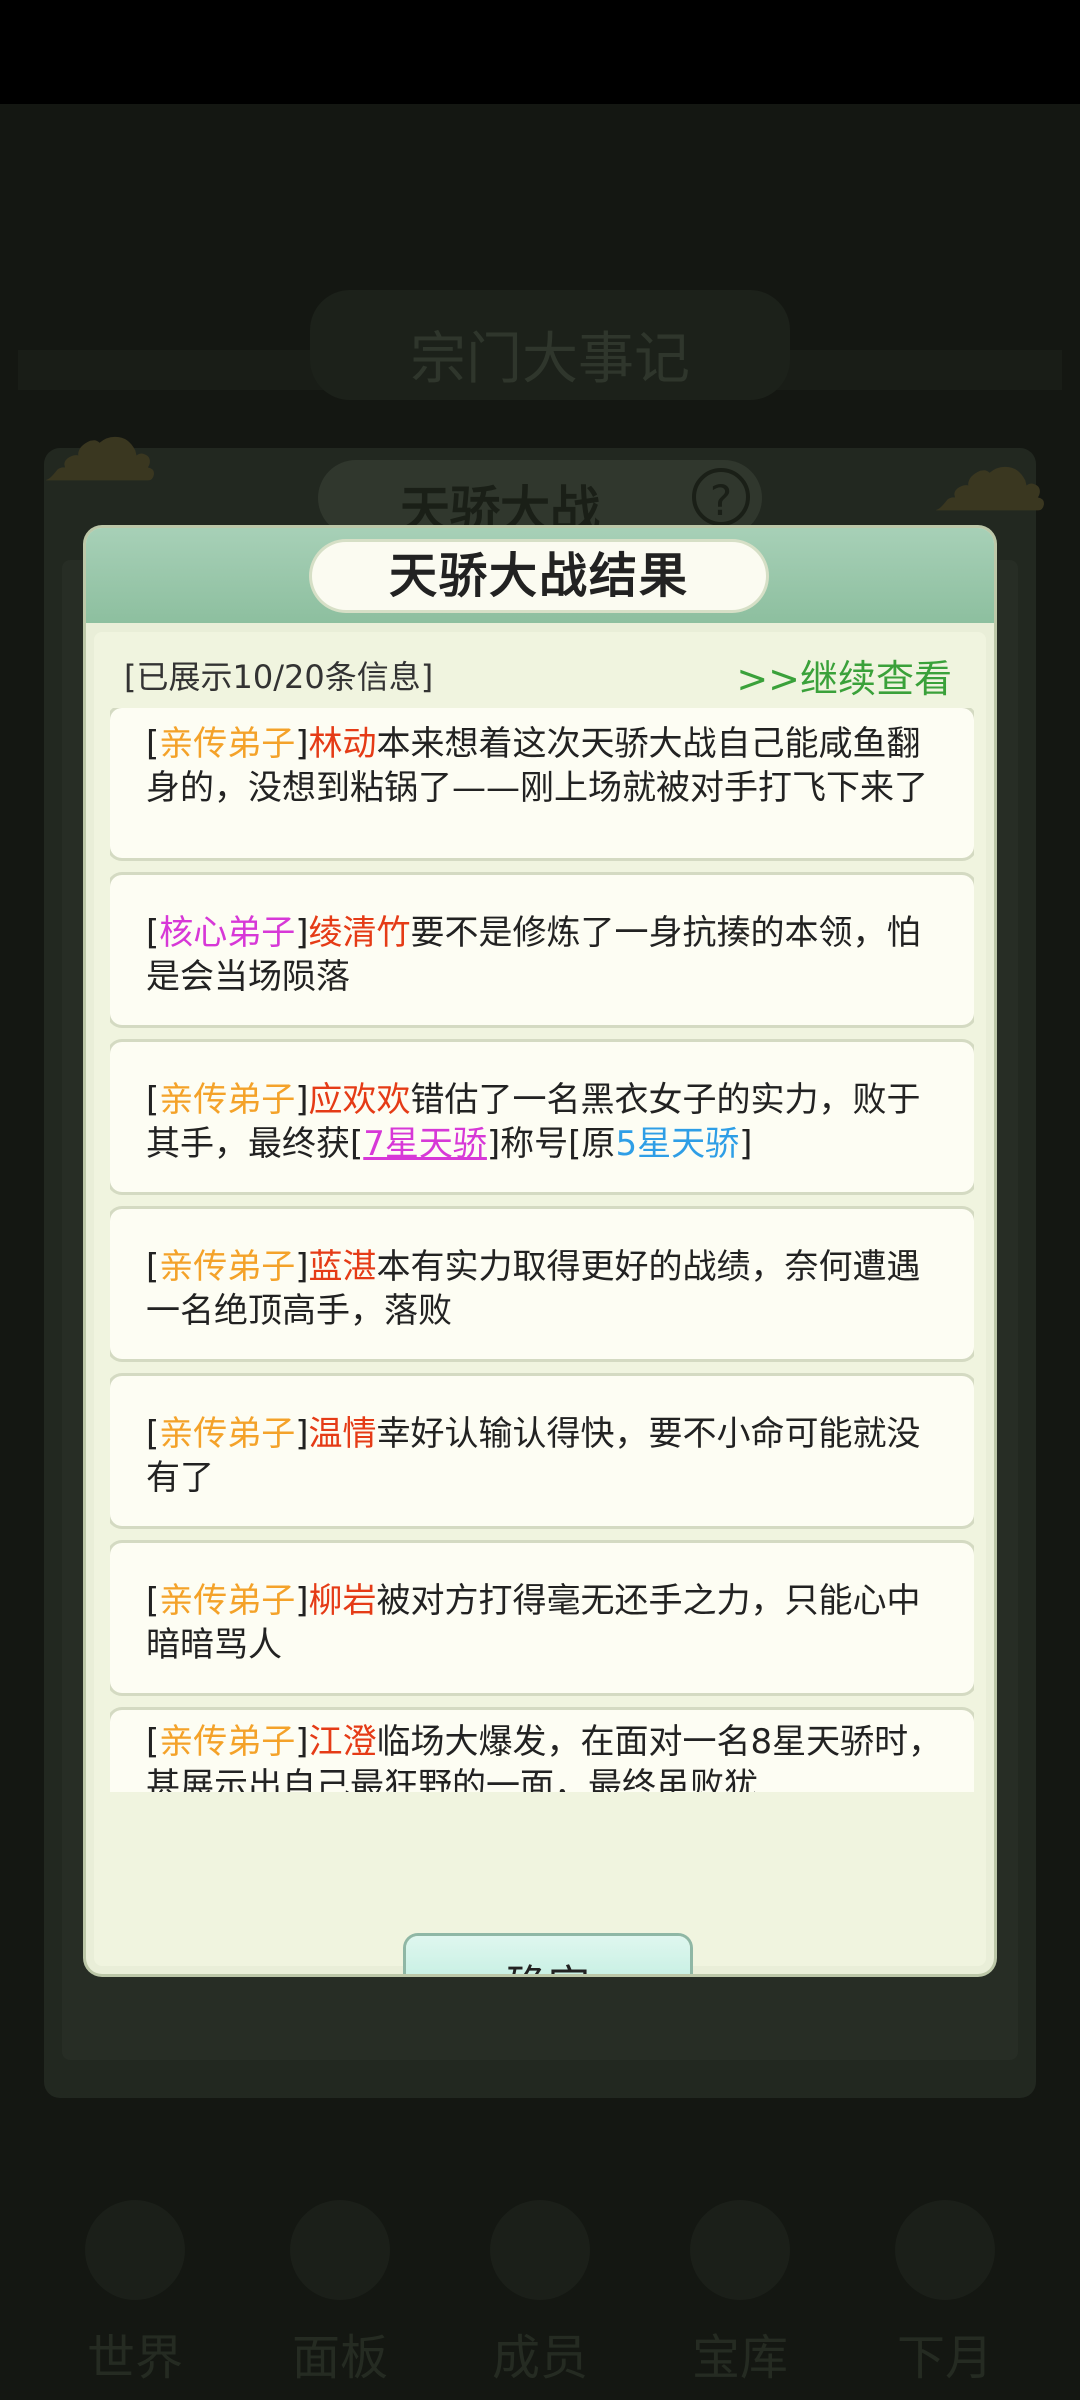  I want to click on disciple-name: 蓝湛, so click(342, 1267).